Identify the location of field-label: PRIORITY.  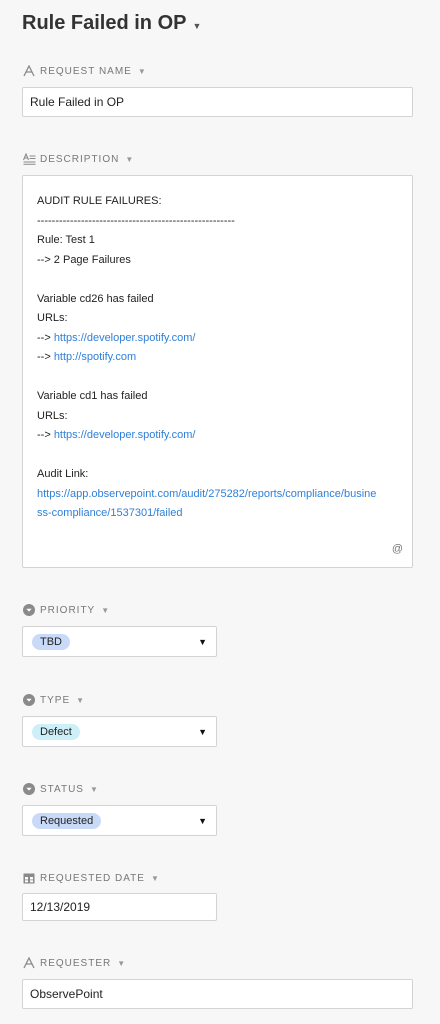
(68, 610).